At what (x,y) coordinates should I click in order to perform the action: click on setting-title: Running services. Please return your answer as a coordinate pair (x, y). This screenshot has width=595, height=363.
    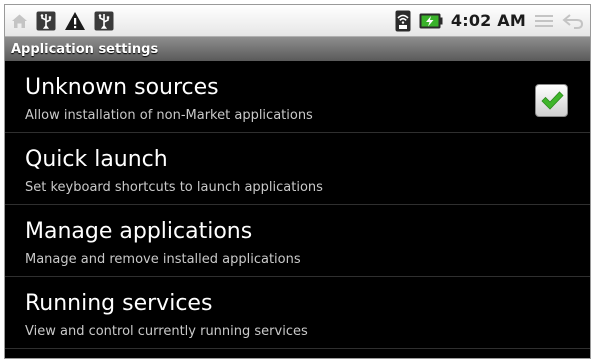
    Looking at the image, I should click on (119, 303).